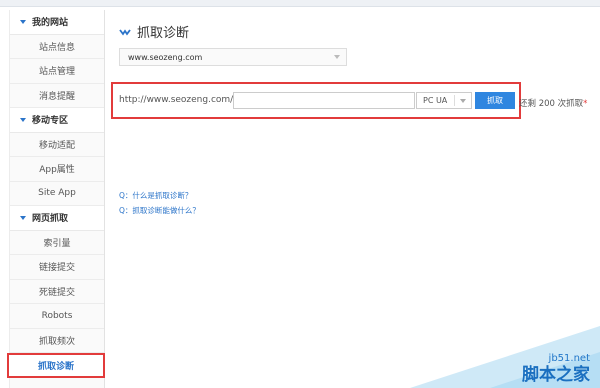 The width and height of the screenshot is (600, 388). Describe the element at coordinates (125, 32) in the screenshot. I see `chevron-wave-icon` at that location.